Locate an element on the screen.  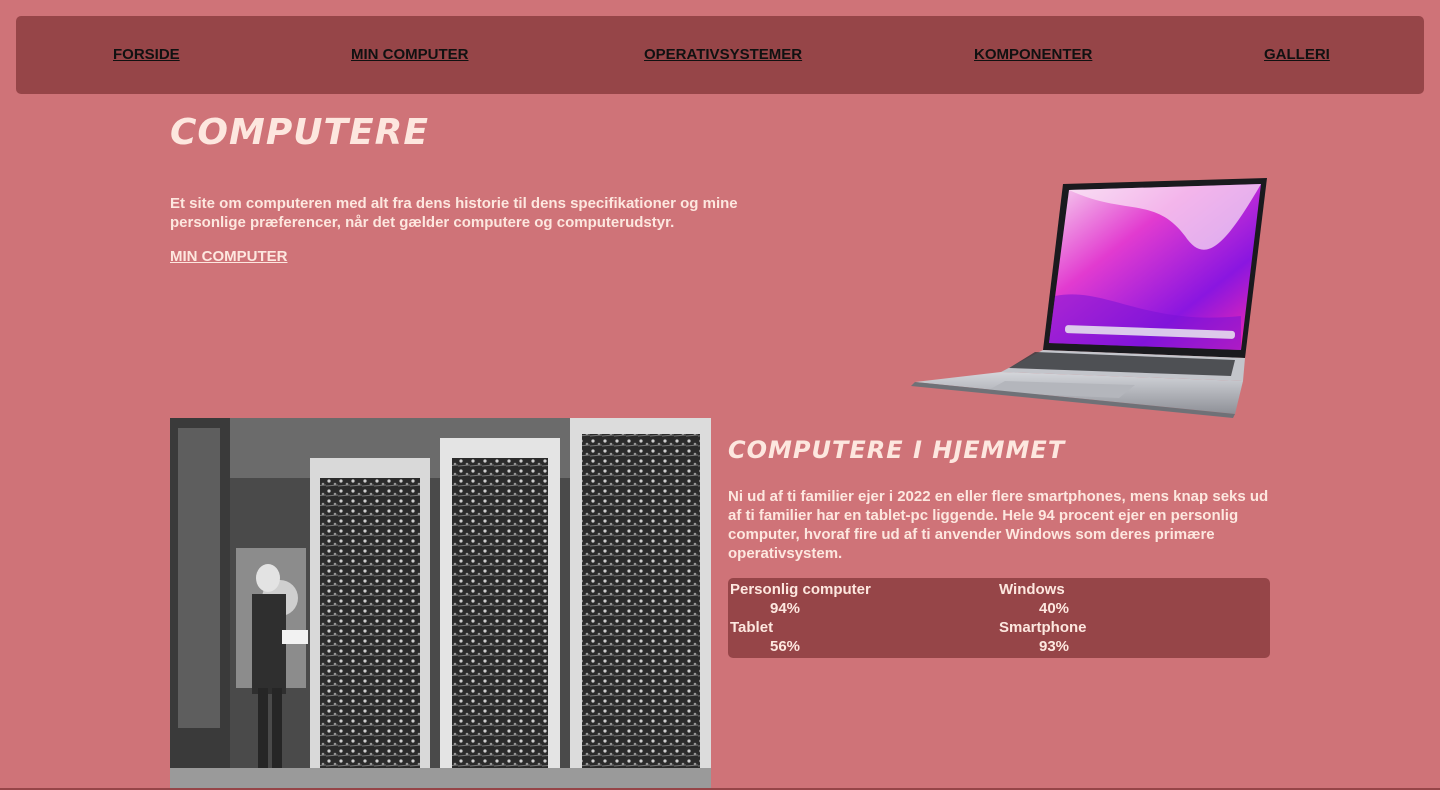
nav-item-operativsystemer: OPERATIVSYSTEMER is located at coordinates (723, 54).